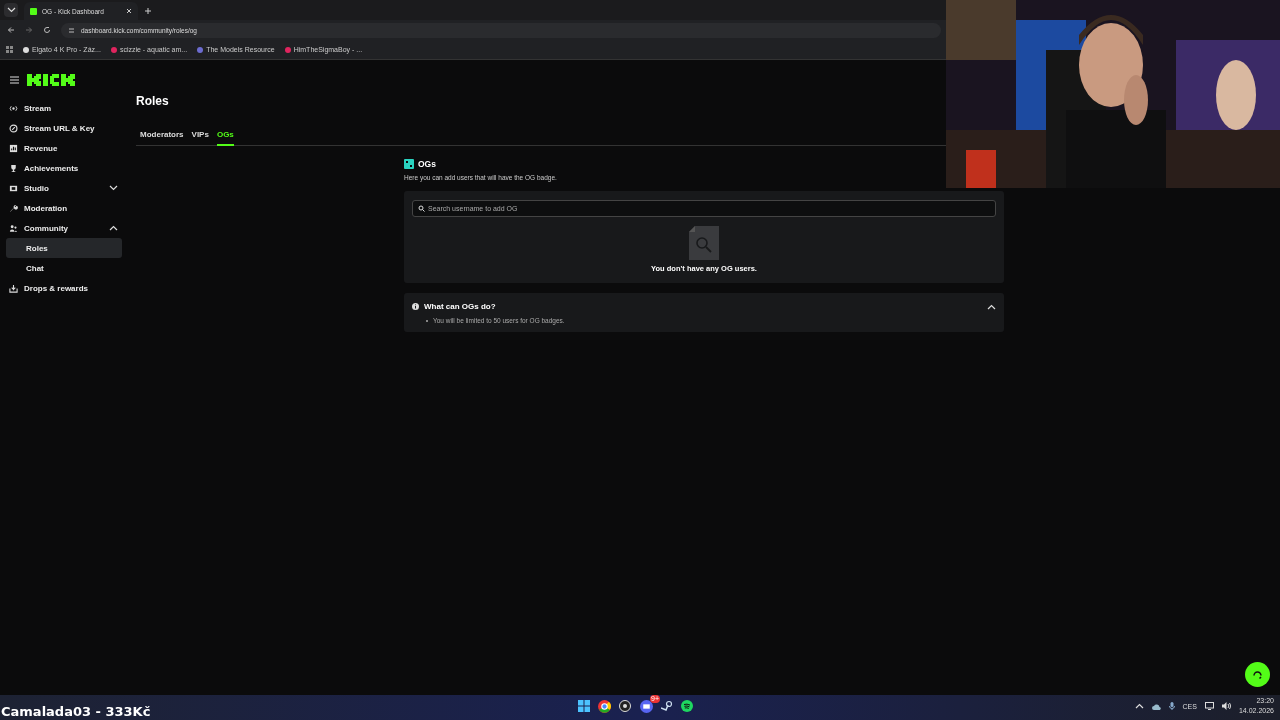 The width and height of the screenshot is (1280, 720). Describe the element at coordinates (13, 168) in the screenshot. I see `trophy-icon` at that location.